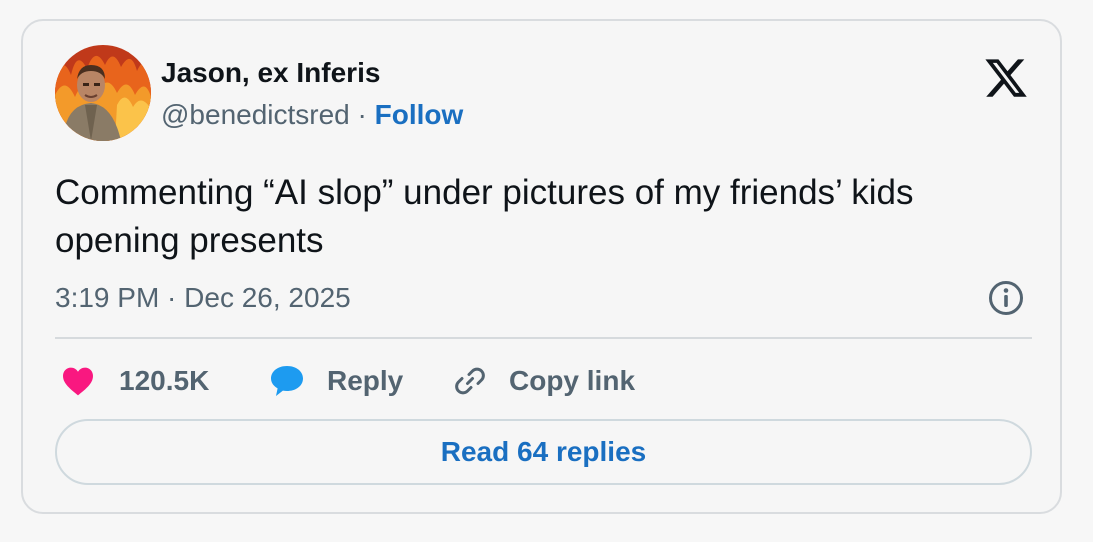  I want to click on read-replies-label: Read 64 replies, so click(543, 451).